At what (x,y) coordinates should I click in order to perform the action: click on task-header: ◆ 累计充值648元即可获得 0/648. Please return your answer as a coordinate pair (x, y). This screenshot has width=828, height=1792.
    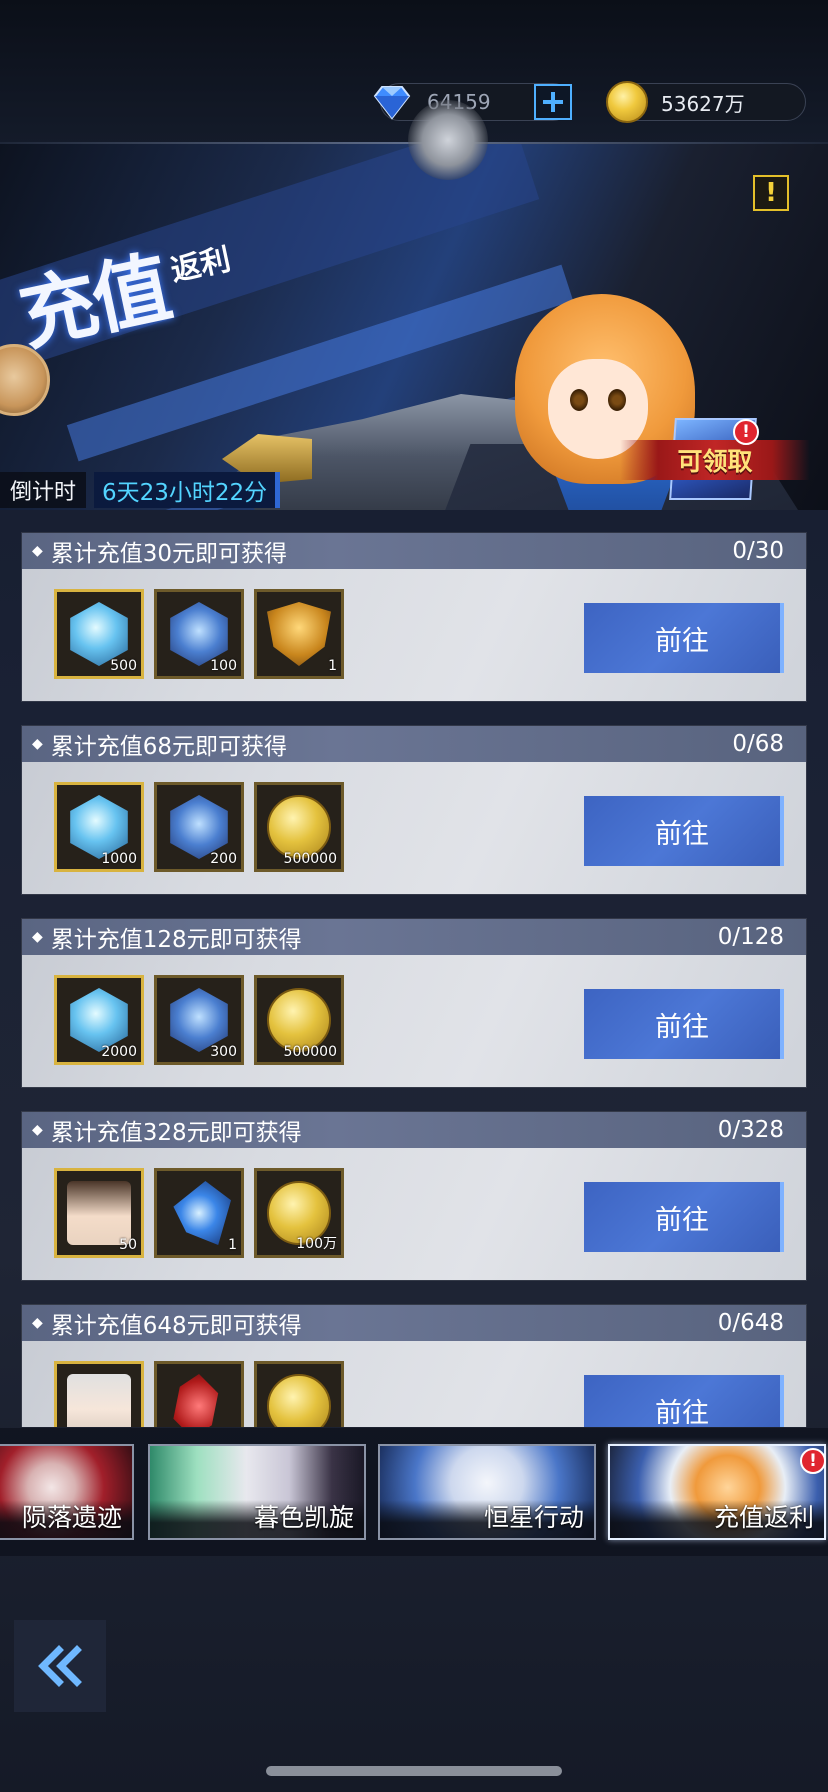
    Looking at the image, I should click on (414, 1323).